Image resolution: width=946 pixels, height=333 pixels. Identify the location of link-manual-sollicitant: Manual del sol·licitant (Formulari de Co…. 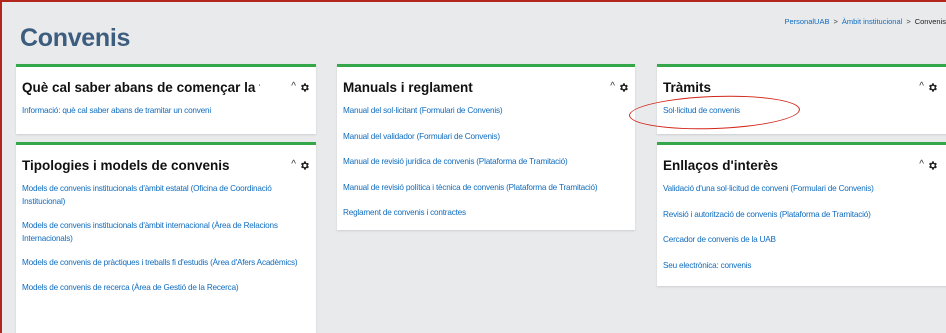
(486, 111).